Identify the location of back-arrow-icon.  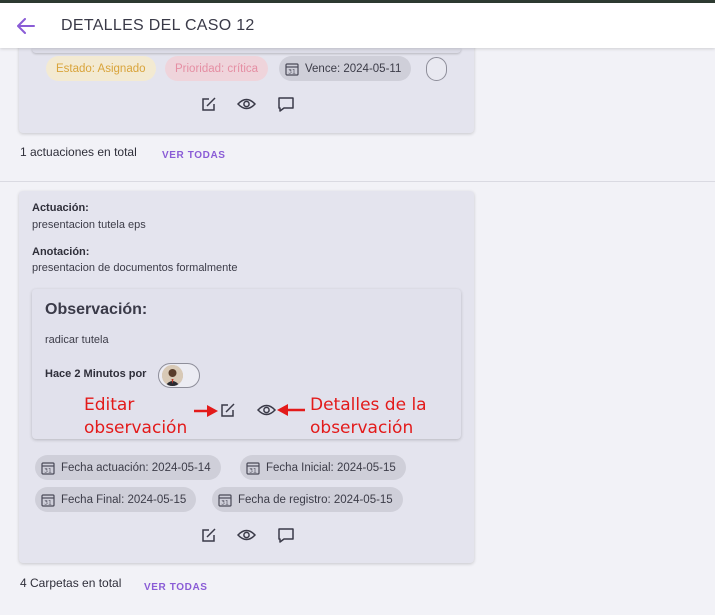
(26, 26).